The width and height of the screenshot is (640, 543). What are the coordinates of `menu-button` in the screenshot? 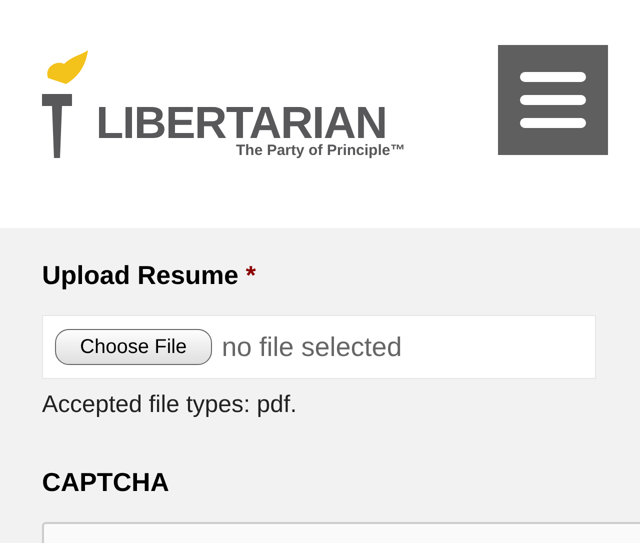 It's located at (553, 100).